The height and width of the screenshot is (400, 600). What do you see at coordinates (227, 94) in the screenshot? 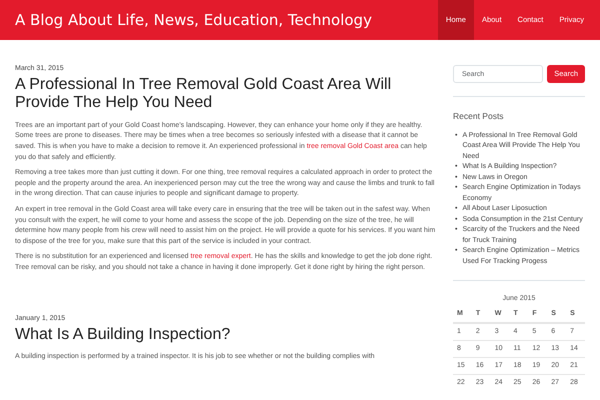
I see `post-title: A Professional In Tree Removal Gold Coast Area Will Provide The Help You Need` at bounding box center [227, 94].